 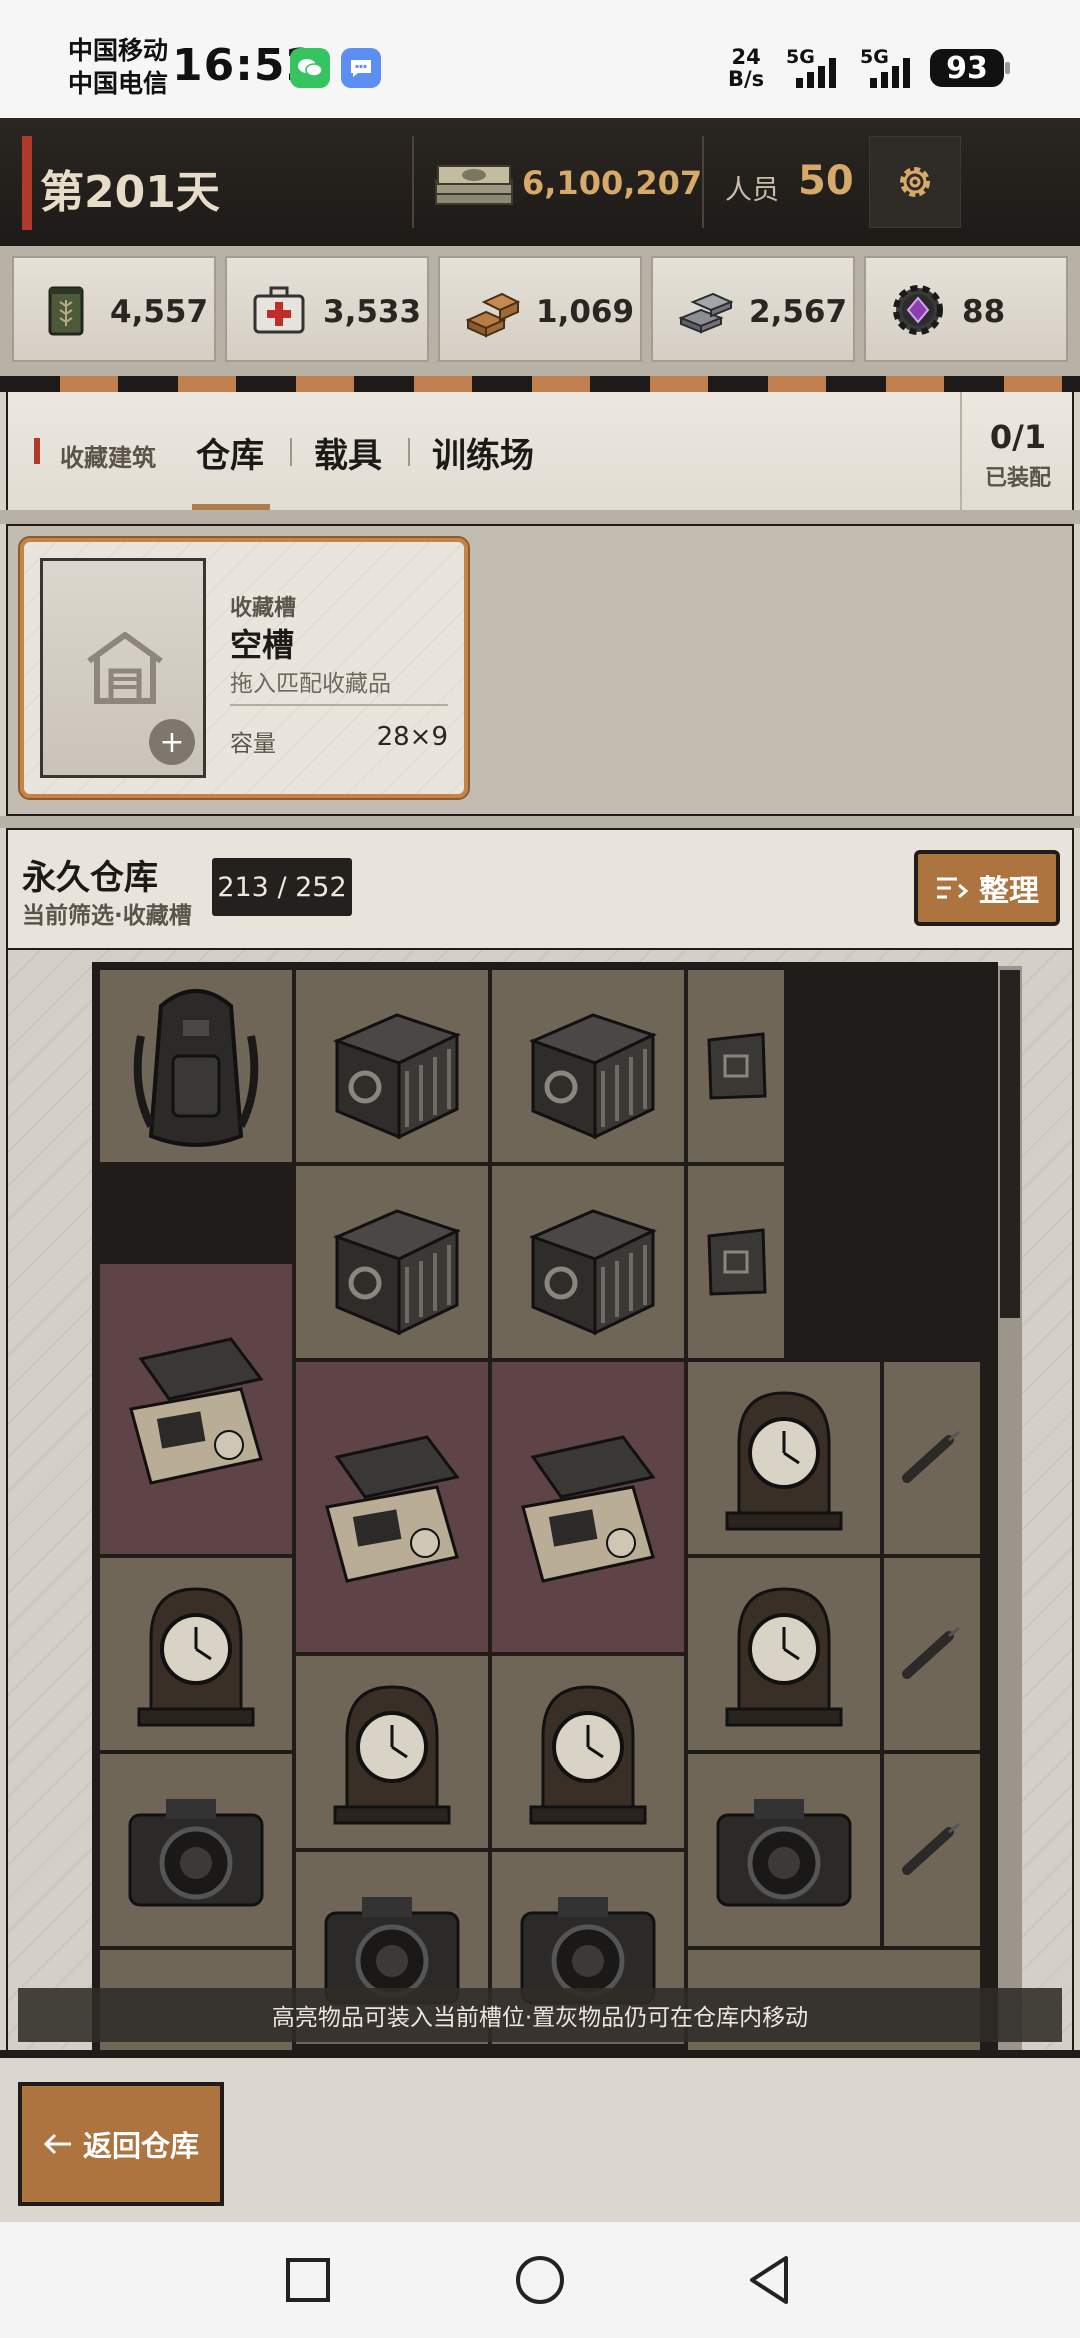 What do you see at coordinates (348, 452) in the screenshot?
I see `tab-vehicle: 载具` at bounding box center [348, 452].